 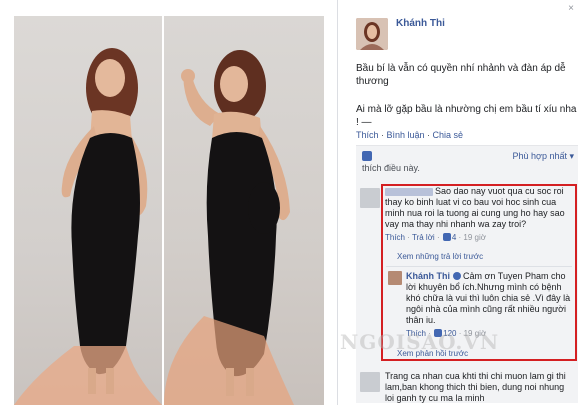 What do you see at coordinates (420, 342) in the screenshot?
I see `watermark-logo: NGOISAO.VN` at bounding box center [420, 342].